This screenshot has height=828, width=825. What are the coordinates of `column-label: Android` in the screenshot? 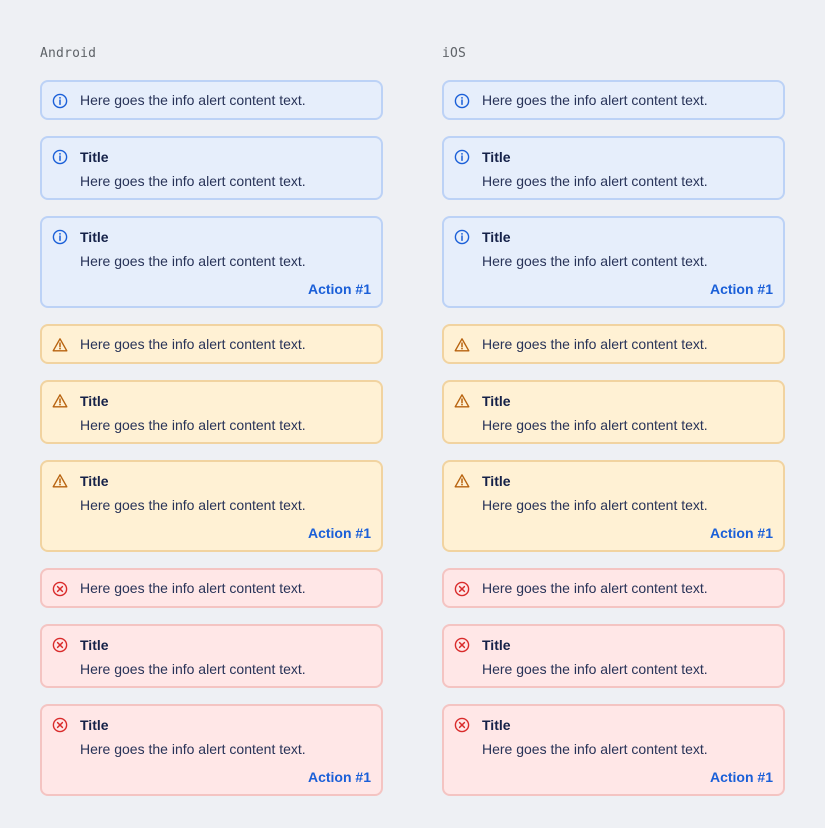 It's located at (68, 53).